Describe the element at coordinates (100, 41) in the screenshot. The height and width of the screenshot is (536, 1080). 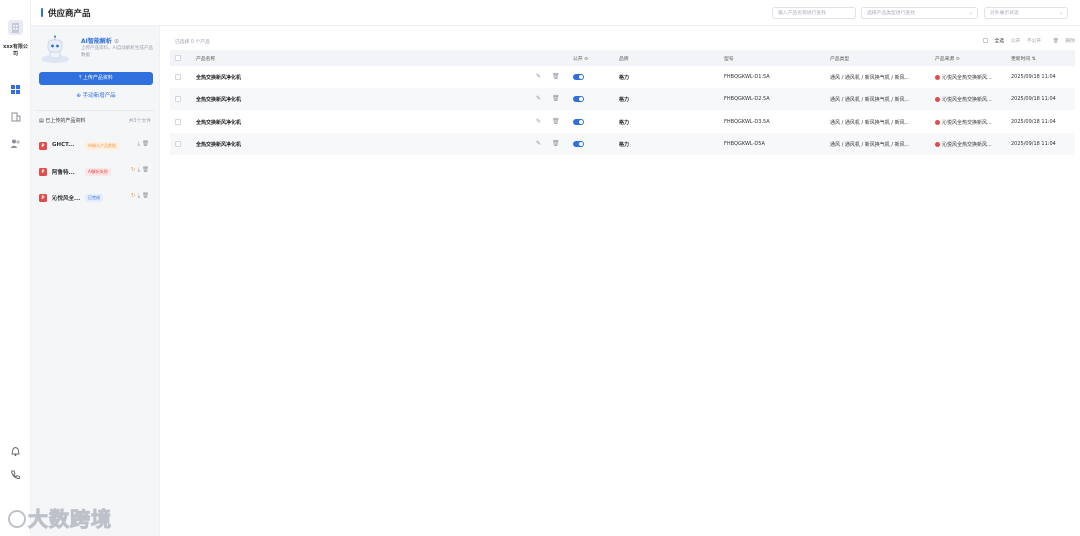
I see `ai-parse-title: AI智能解析 ⊙` at that location.